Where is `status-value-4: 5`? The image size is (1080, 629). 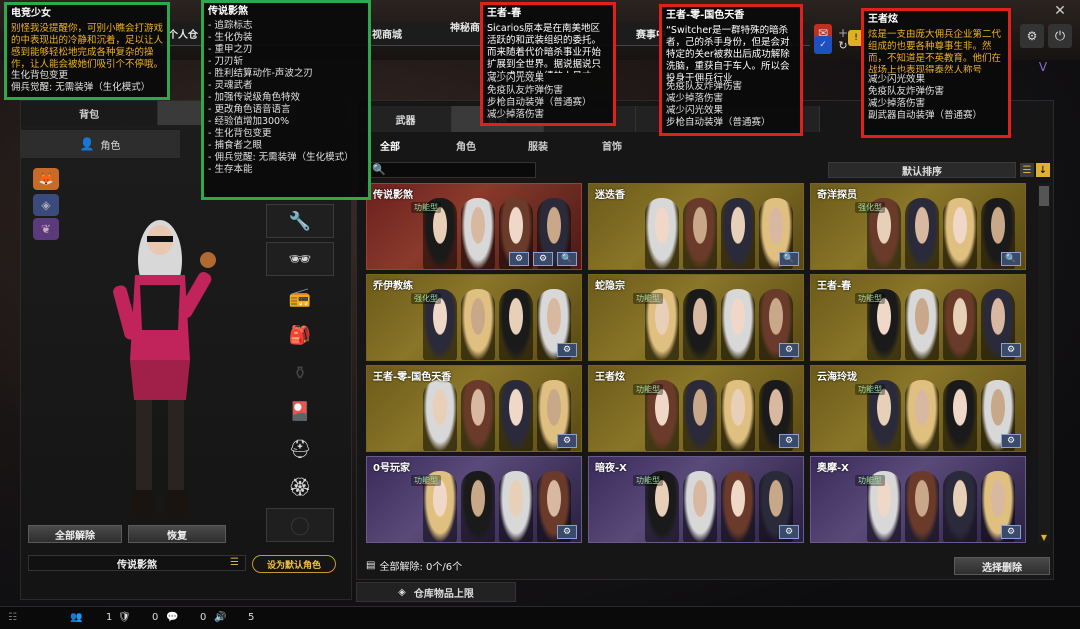 status-value-4: 5 is located at coordinates (251, 617).